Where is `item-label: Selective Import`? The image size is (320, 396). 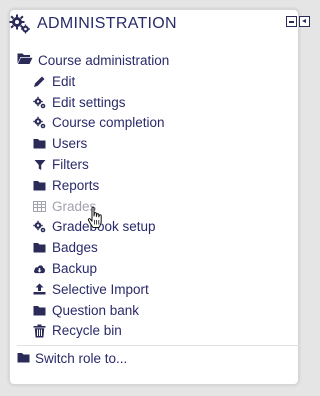 item-label: Selective Import is located at coordinates (100, 289).